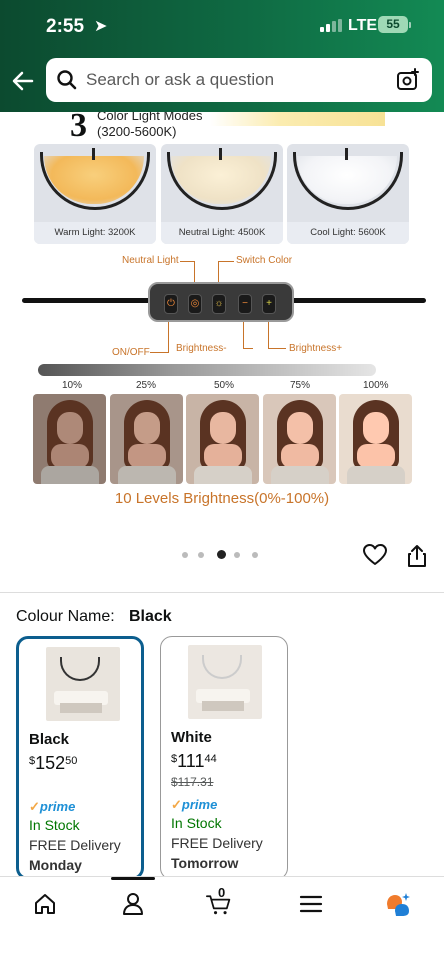  Describe the element at coordinates (224, 385) in the screenshot. I see `pct-label: 50%` at that location.